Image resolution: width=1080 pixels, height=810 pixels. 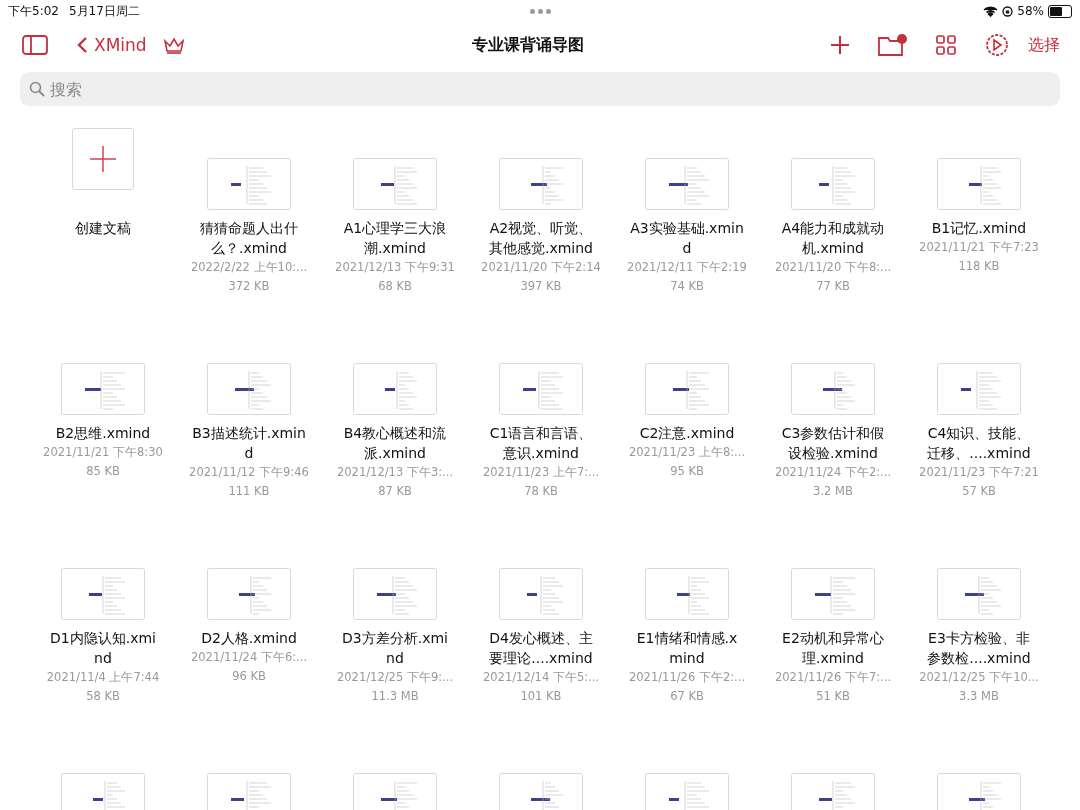 I want to click on file-size: 118 KB, so click(x=979, y=266).